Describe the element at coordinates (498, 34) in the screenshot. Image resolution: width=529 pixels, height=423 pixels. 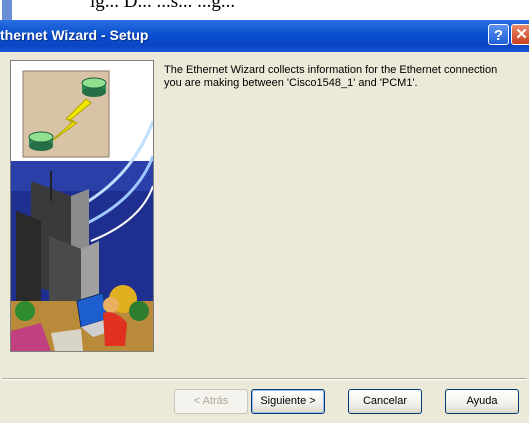
I see `help-icon: ?` at that location.